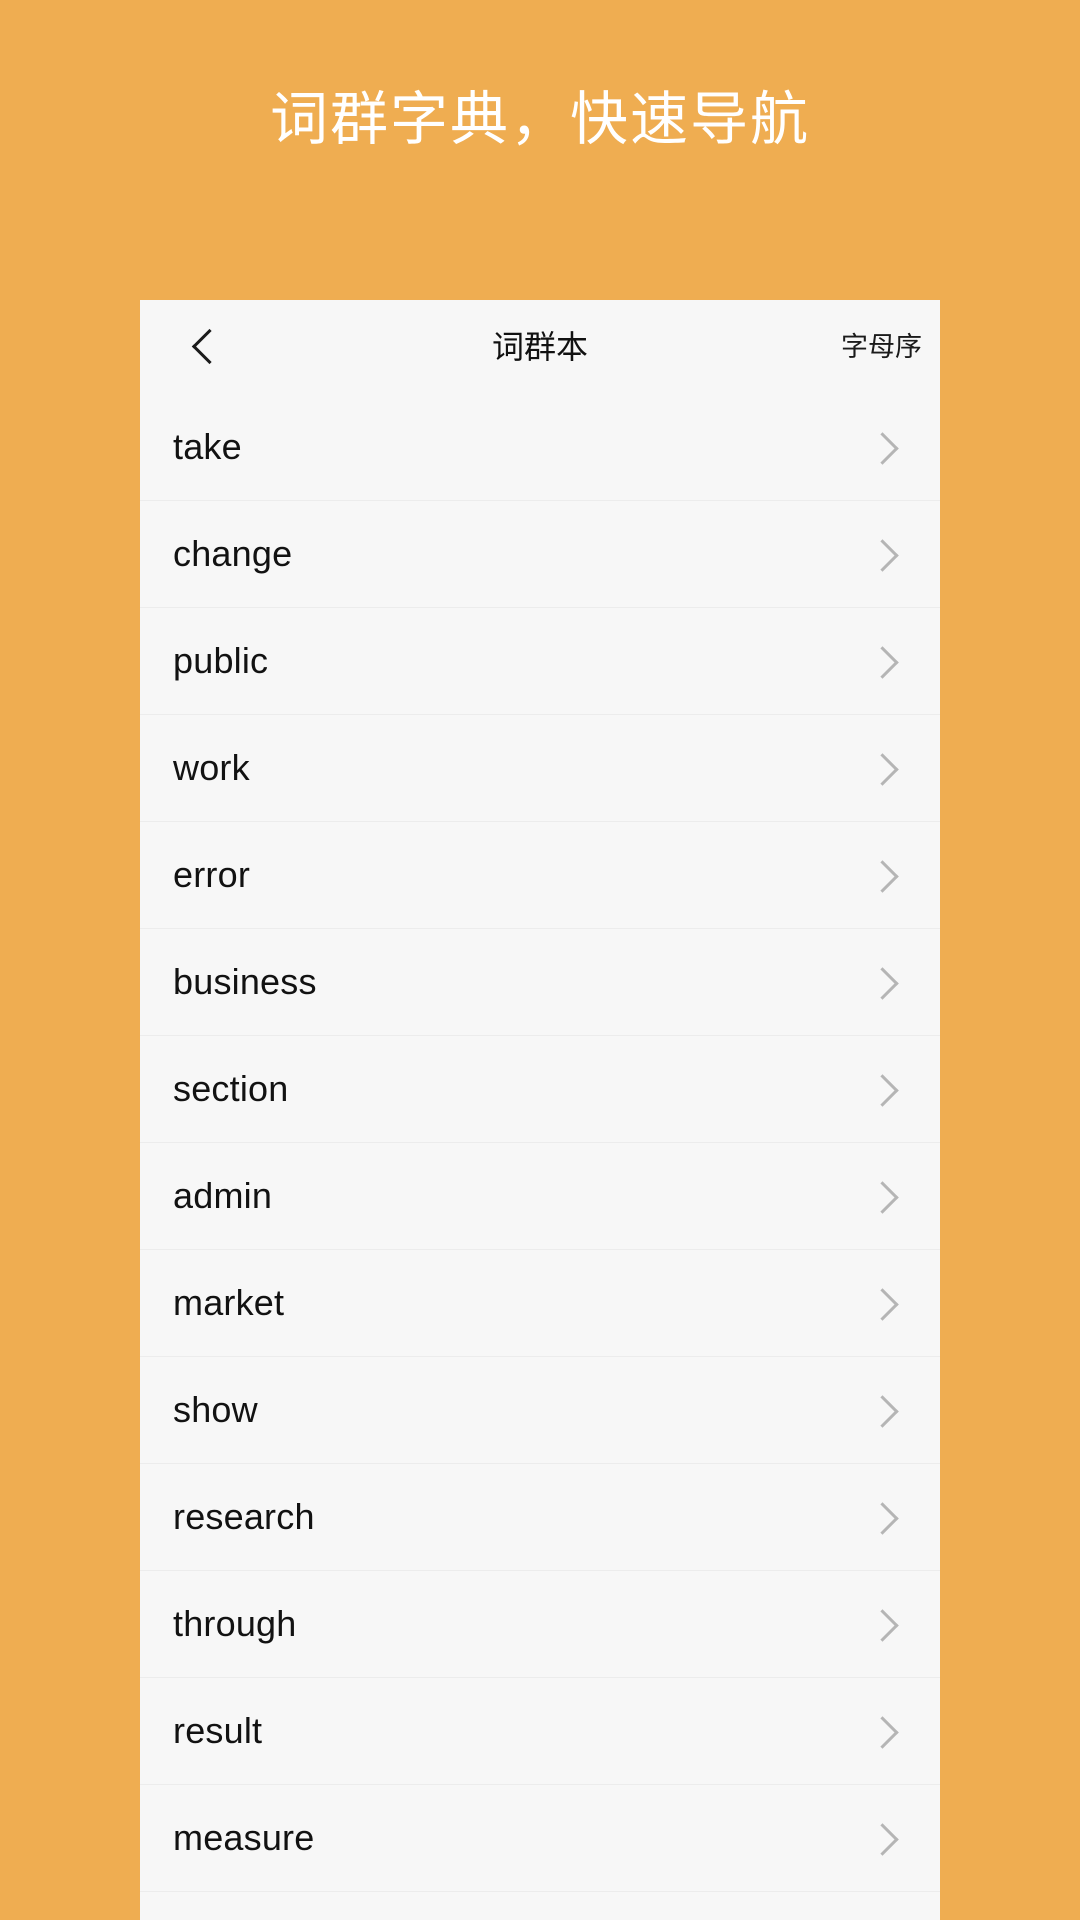 This screenshot has width=1080, height=1920. What do you see at coordinates (212, 874) in the screenshot?
I see `list-item-label: error` at bounding box center [212, 874].